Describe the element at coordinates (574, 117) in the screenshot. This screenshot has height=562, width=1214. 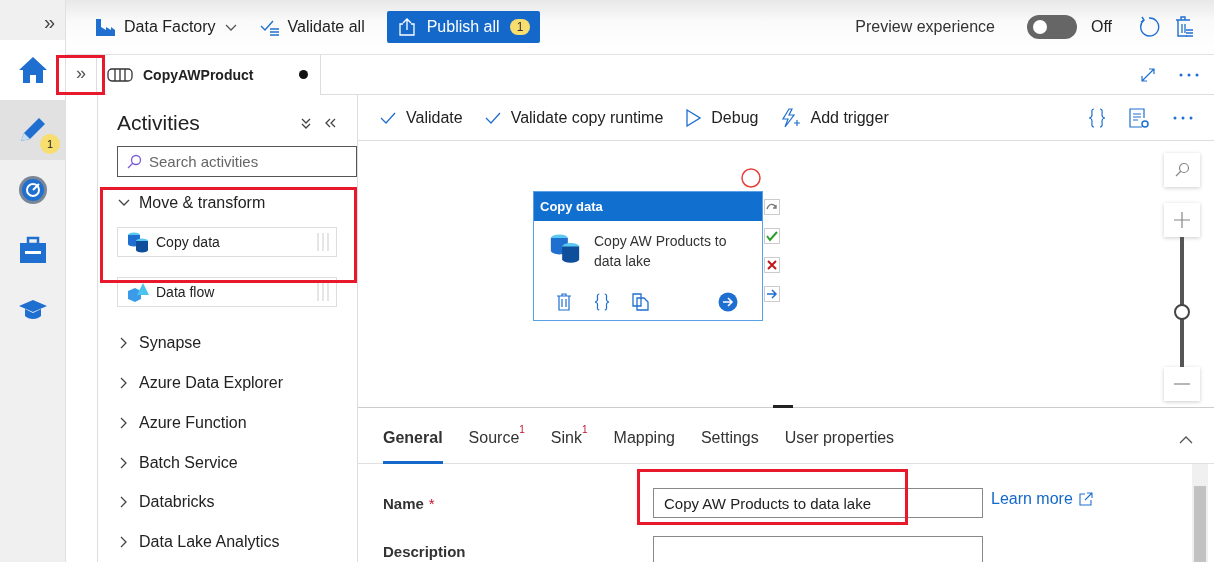
I see `toolbar-button: Validate copy runtime` at that location.